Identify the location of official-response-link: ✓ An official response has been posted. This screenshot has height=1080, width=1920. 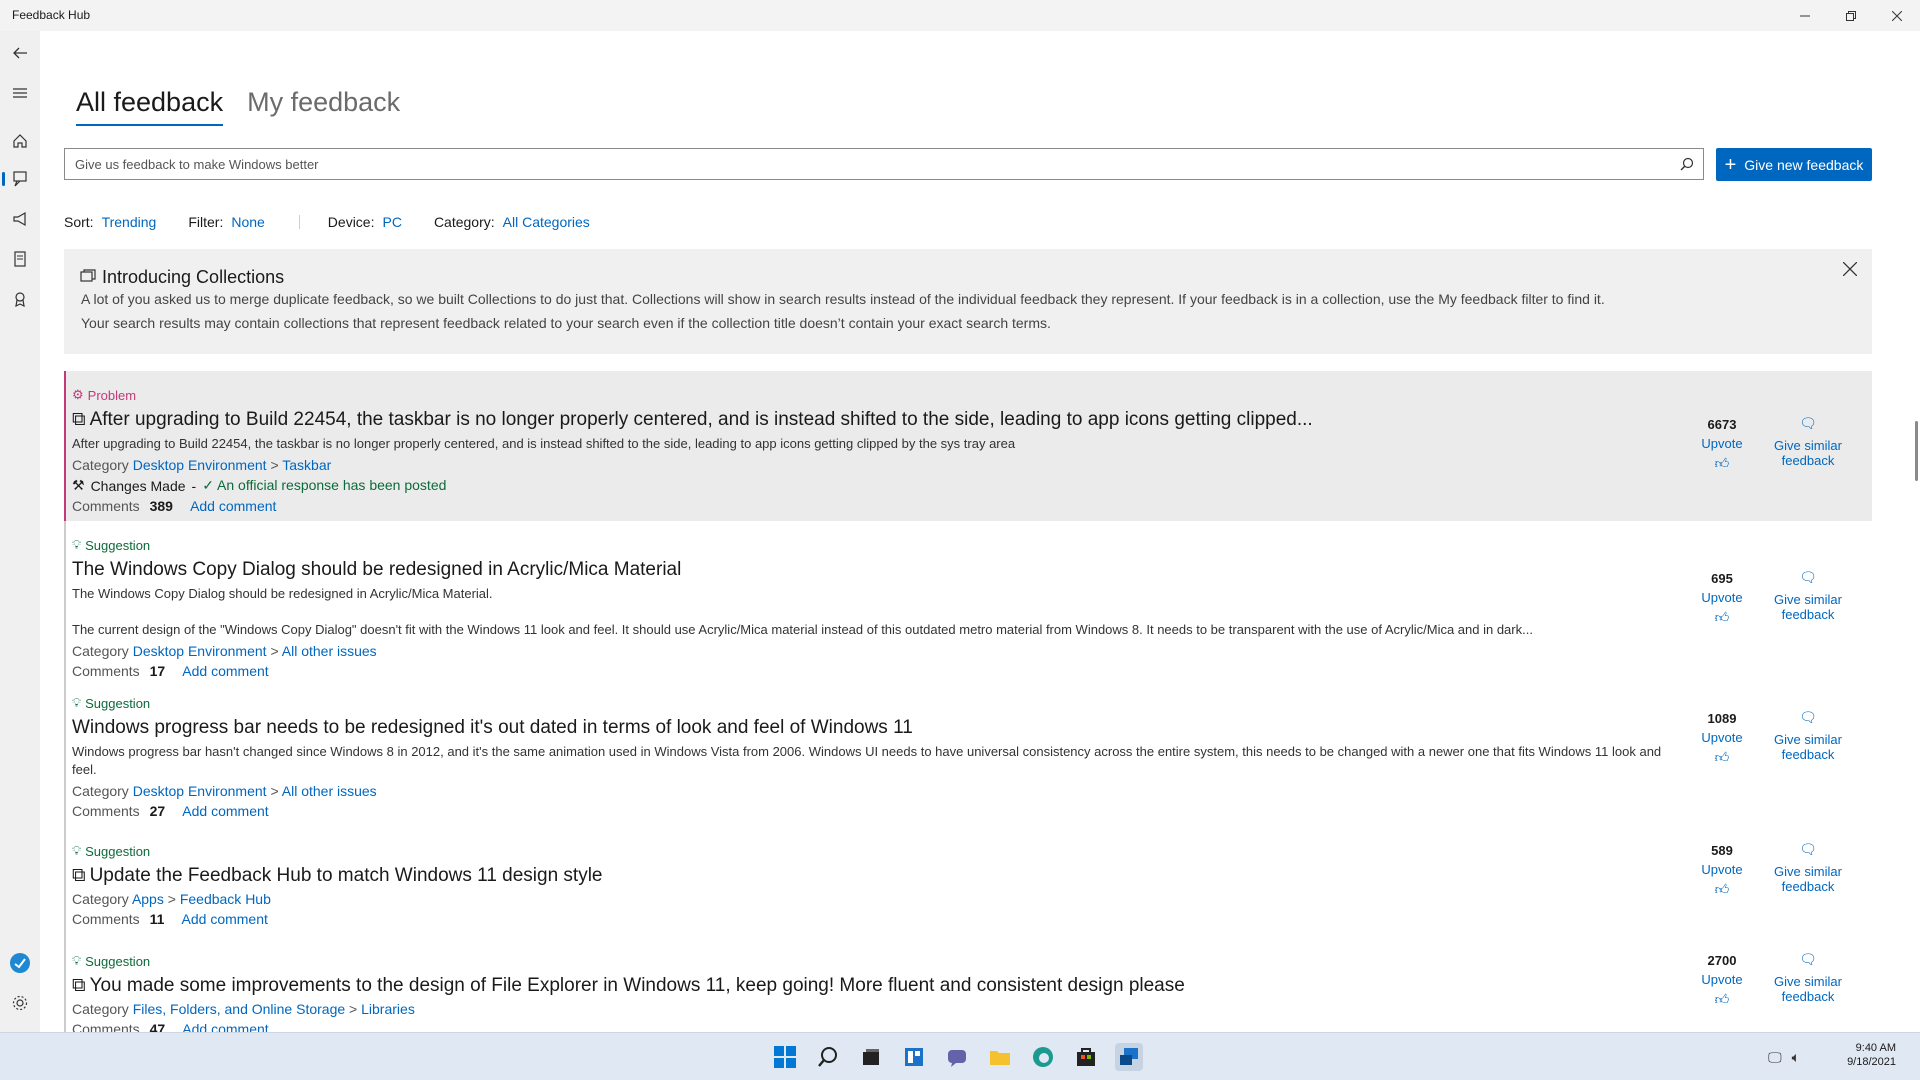
(324, 485).